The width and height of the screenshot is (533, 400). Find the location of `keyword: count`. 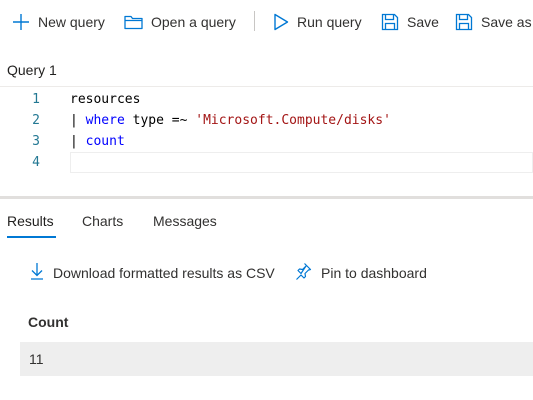

keyword: count is located at coordinates (105, 141).